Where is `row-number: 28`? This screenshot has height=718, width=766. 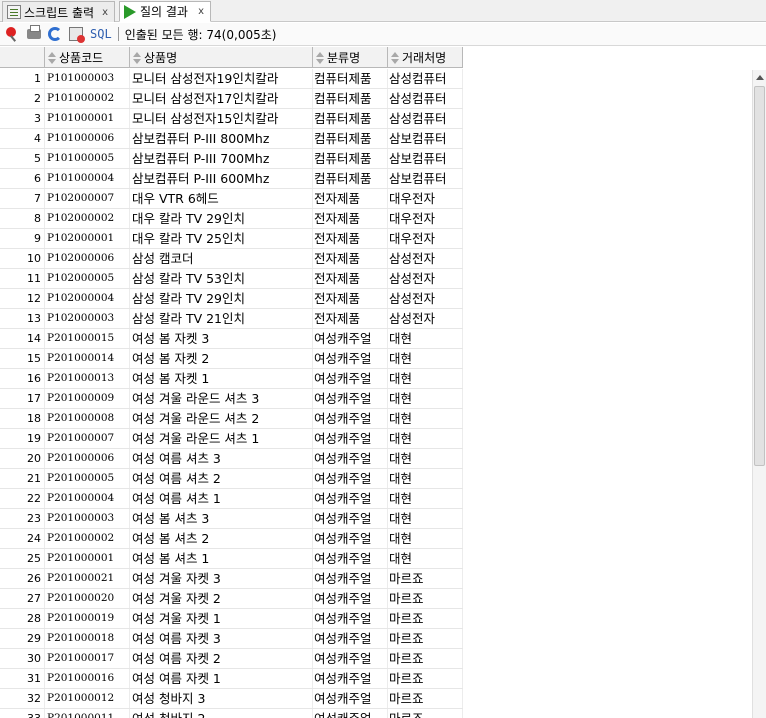
row-number: 28 is located at coordinates (22, 618).